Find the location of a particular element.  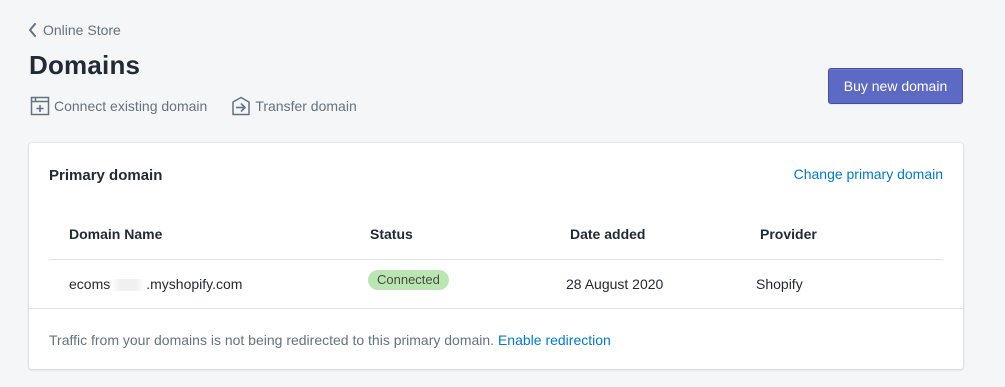

page-title: Domains is located at coordinates (85, 65).